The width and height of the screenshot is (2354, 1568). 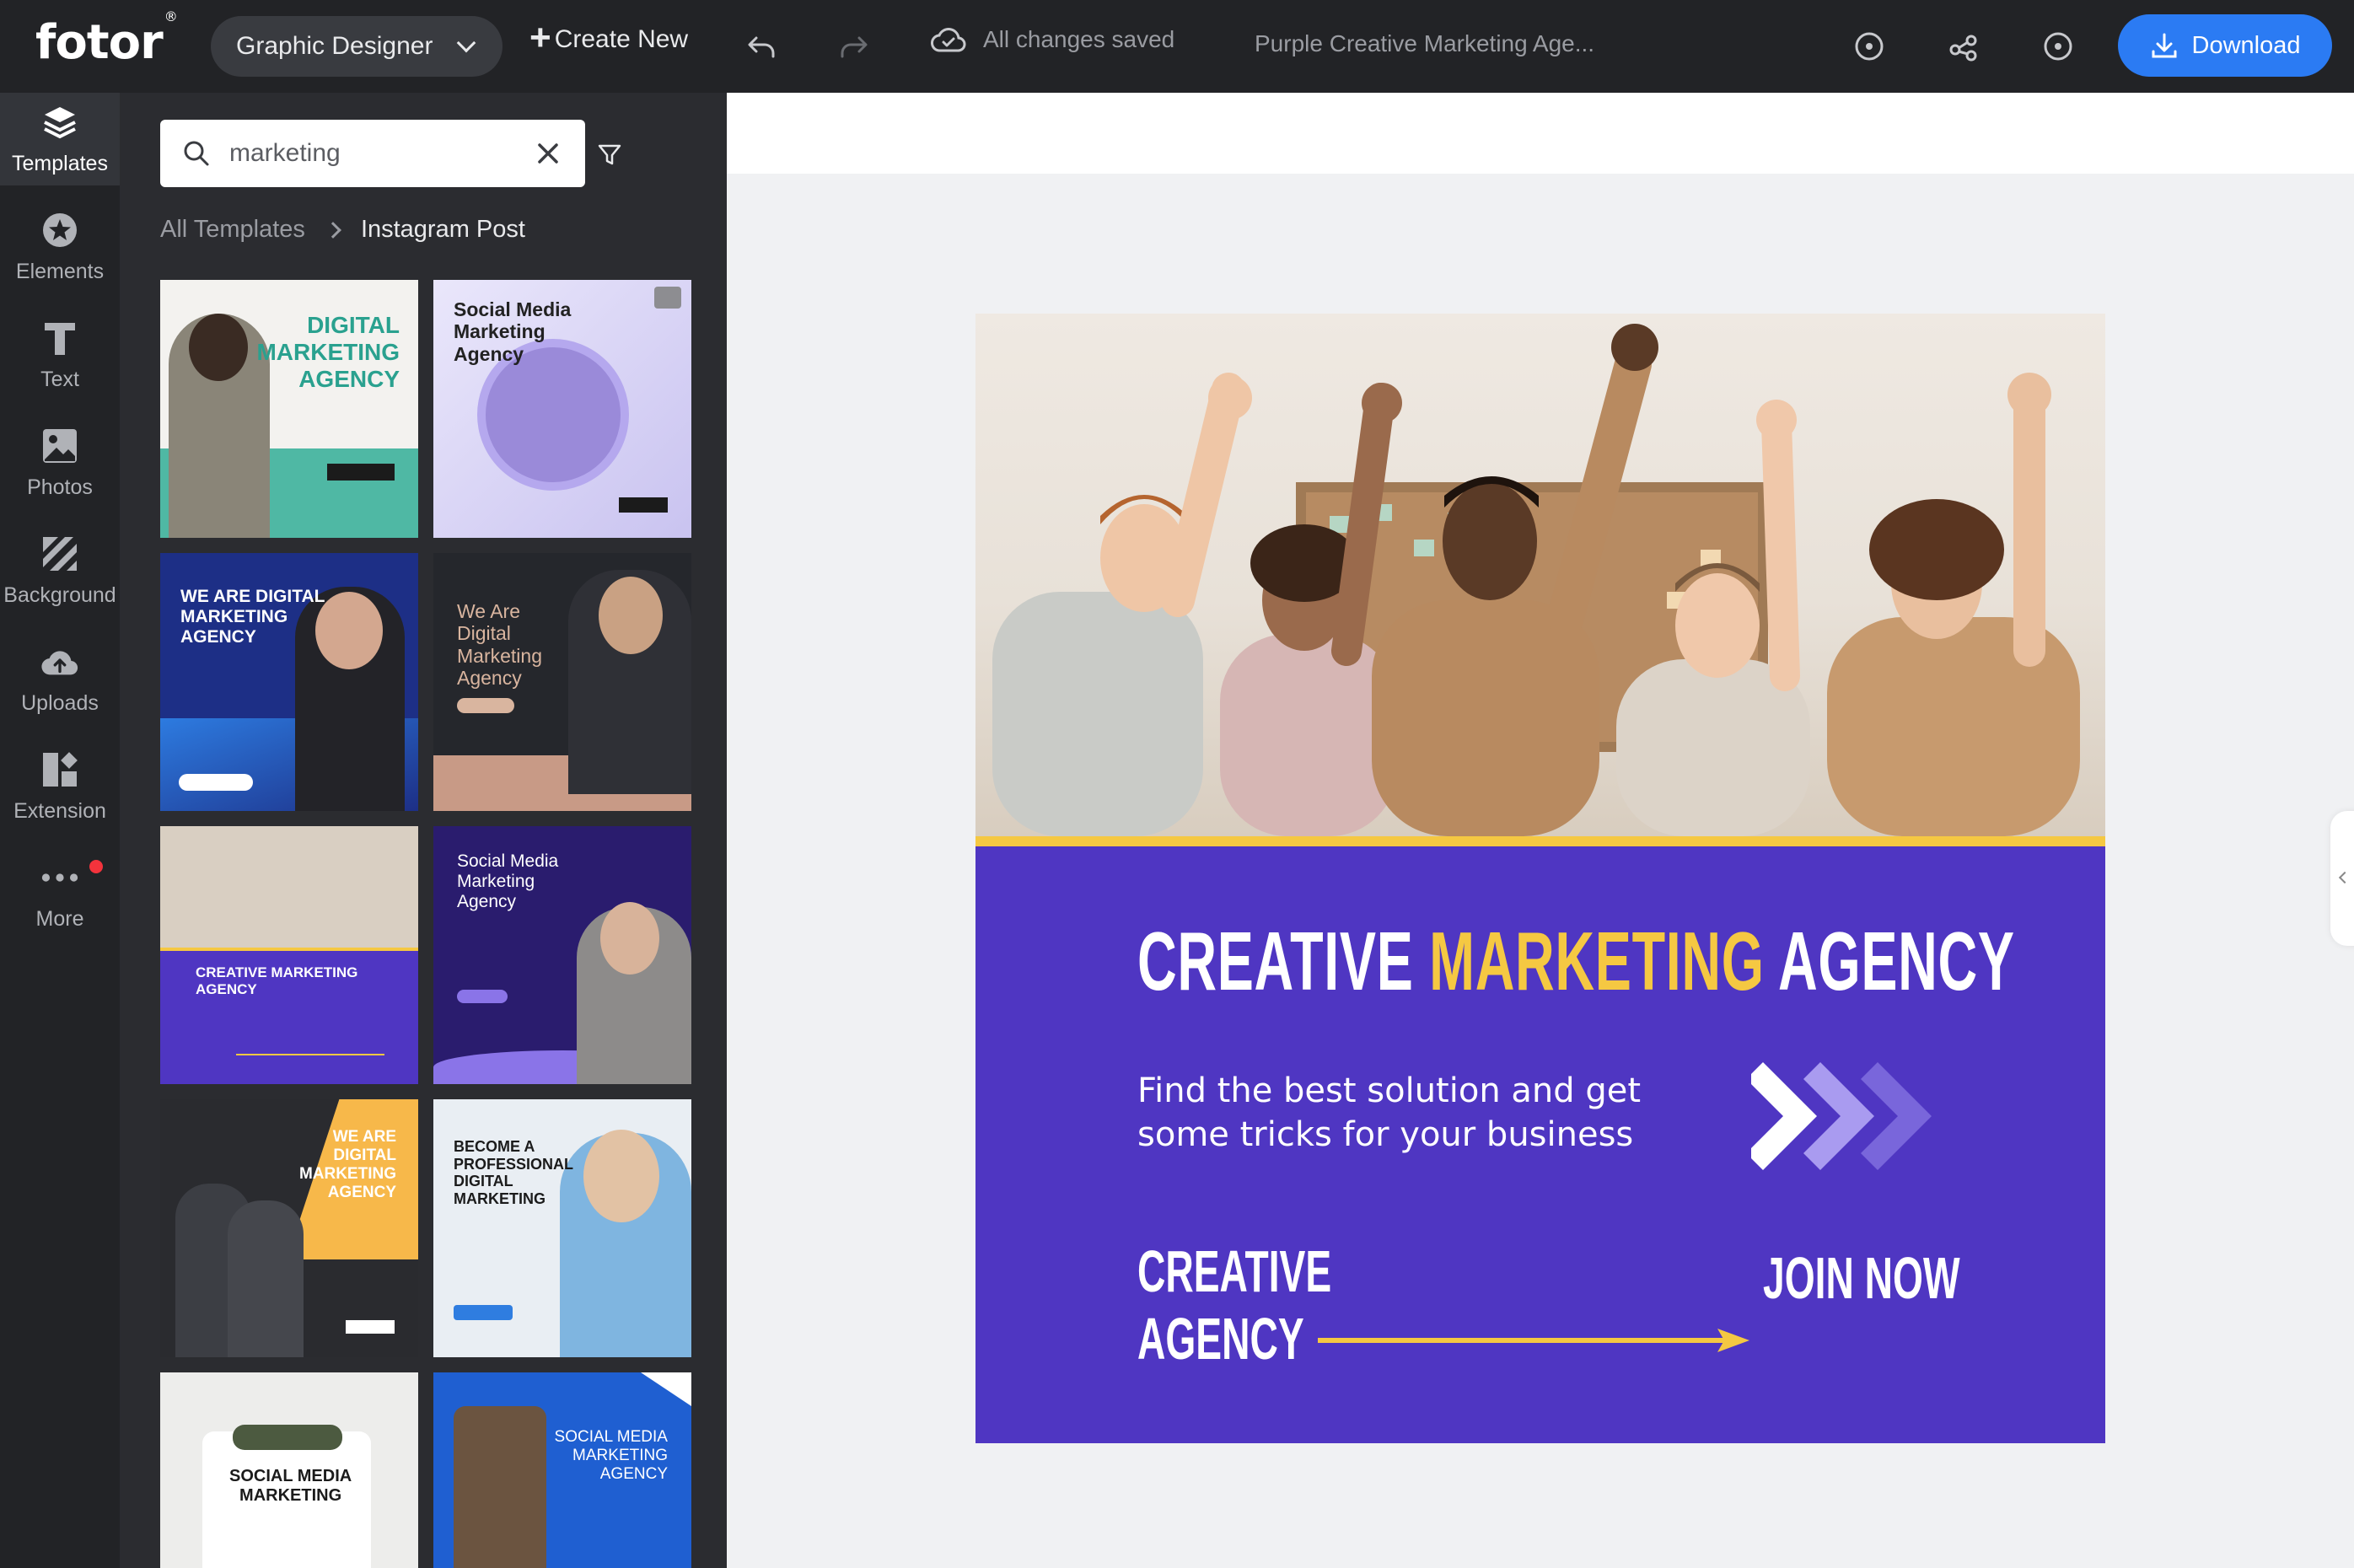 I want to click on rail-item-uploads: Uploads, so click(x=60, y=678).